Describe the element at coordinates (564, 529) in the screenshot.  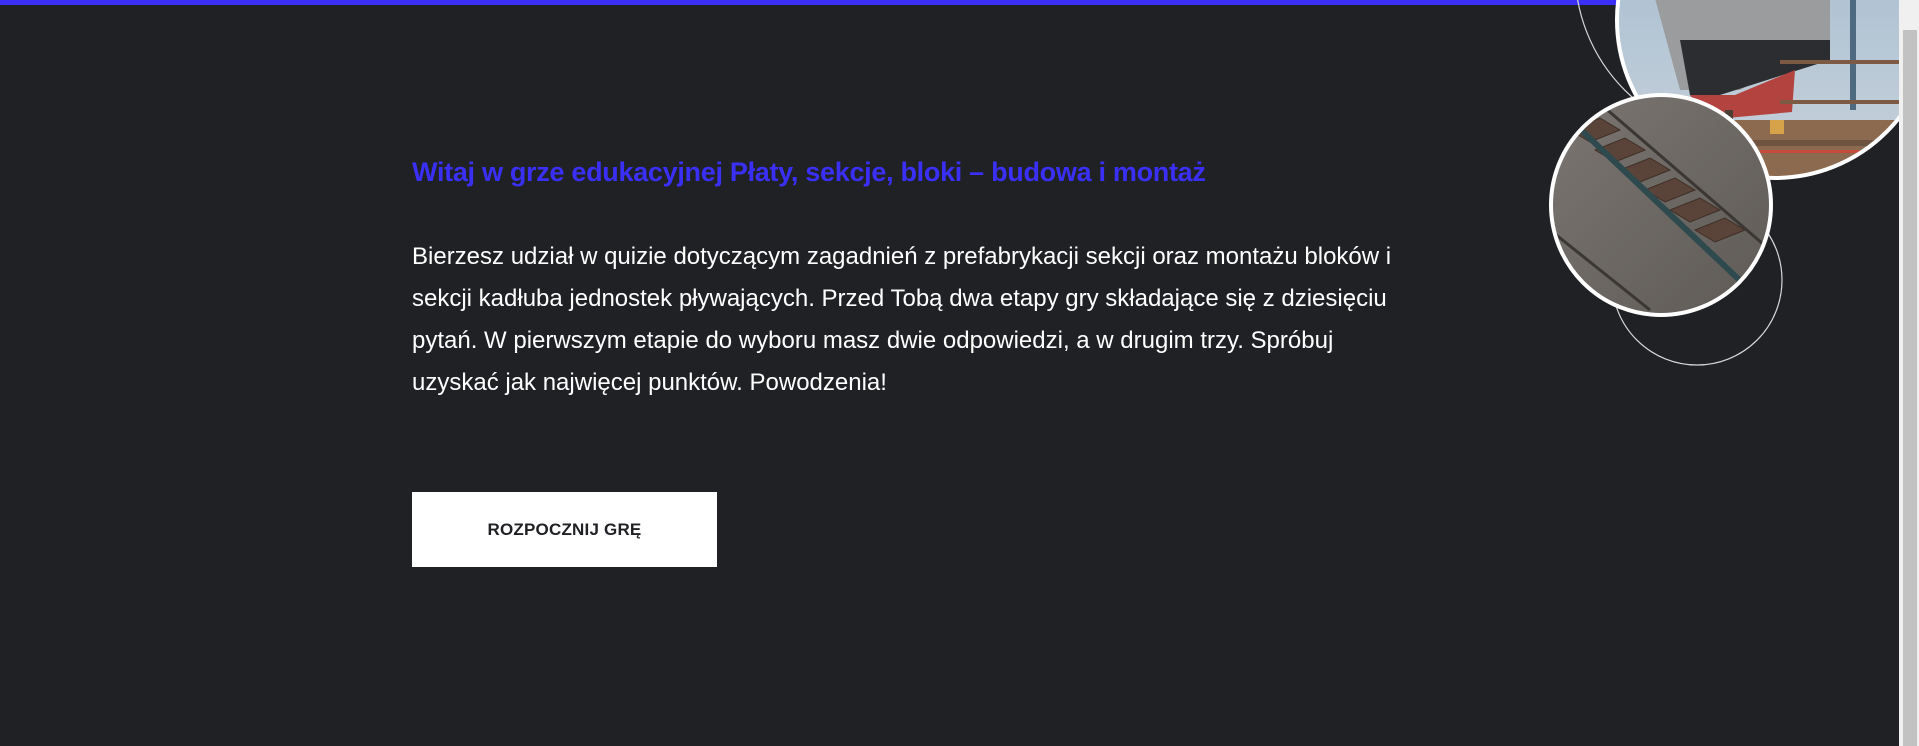
I see `start-game-button: ROZPOCZNIJ GRĘ` at that location.